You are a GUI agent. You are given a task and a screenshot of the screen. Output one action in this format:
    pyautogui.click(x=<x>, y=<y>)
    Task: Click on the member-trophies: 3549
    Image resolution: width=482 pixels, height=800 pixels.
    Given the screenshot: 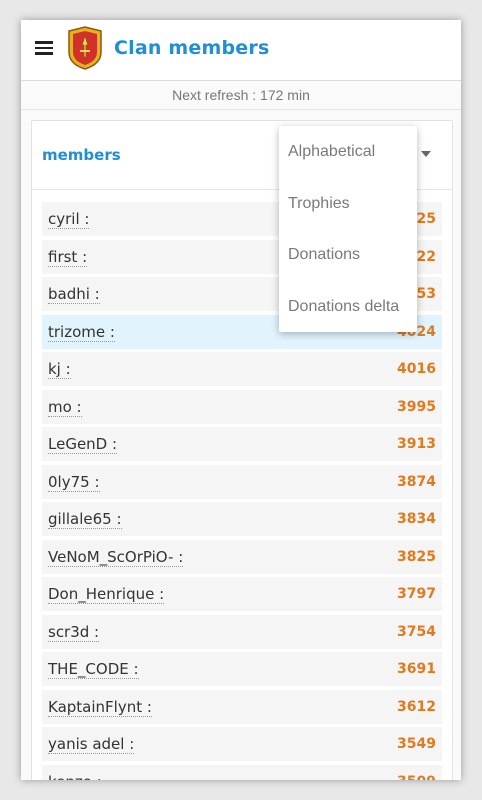 What is the action you would take?
    pyautogui.click(x=416, y=744)
    